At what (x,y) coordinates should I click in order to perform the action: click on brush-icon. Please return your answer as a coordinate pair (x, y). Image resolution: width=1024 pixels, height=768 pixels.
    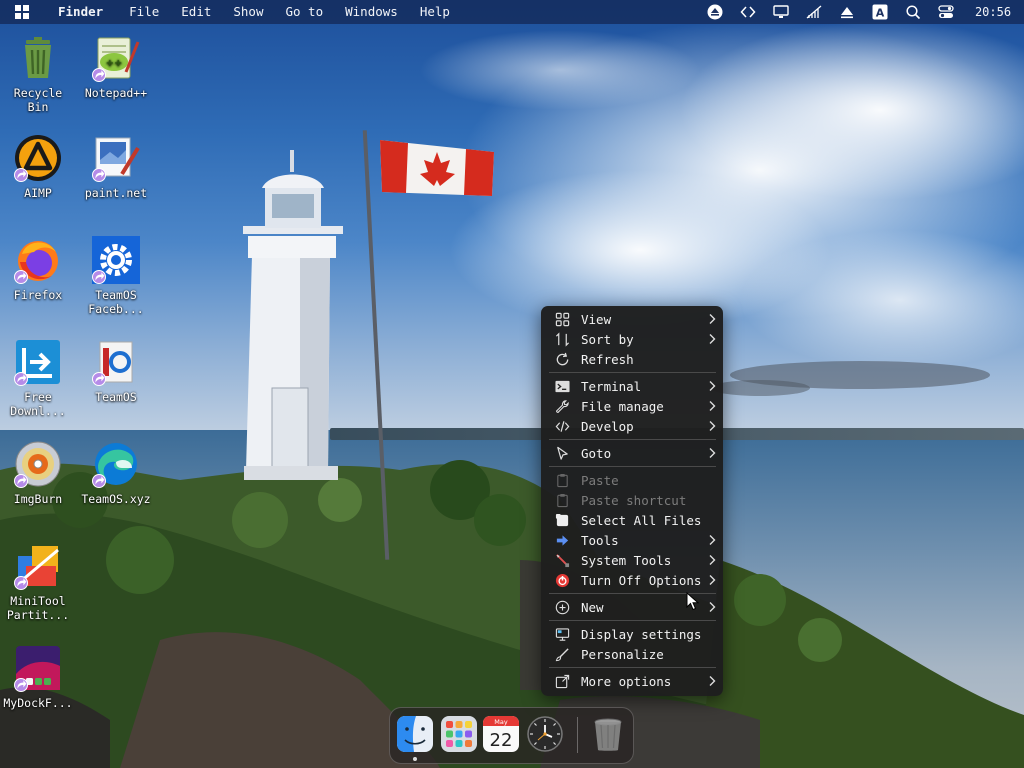
    Looking at the image, I should click on (562, 654).